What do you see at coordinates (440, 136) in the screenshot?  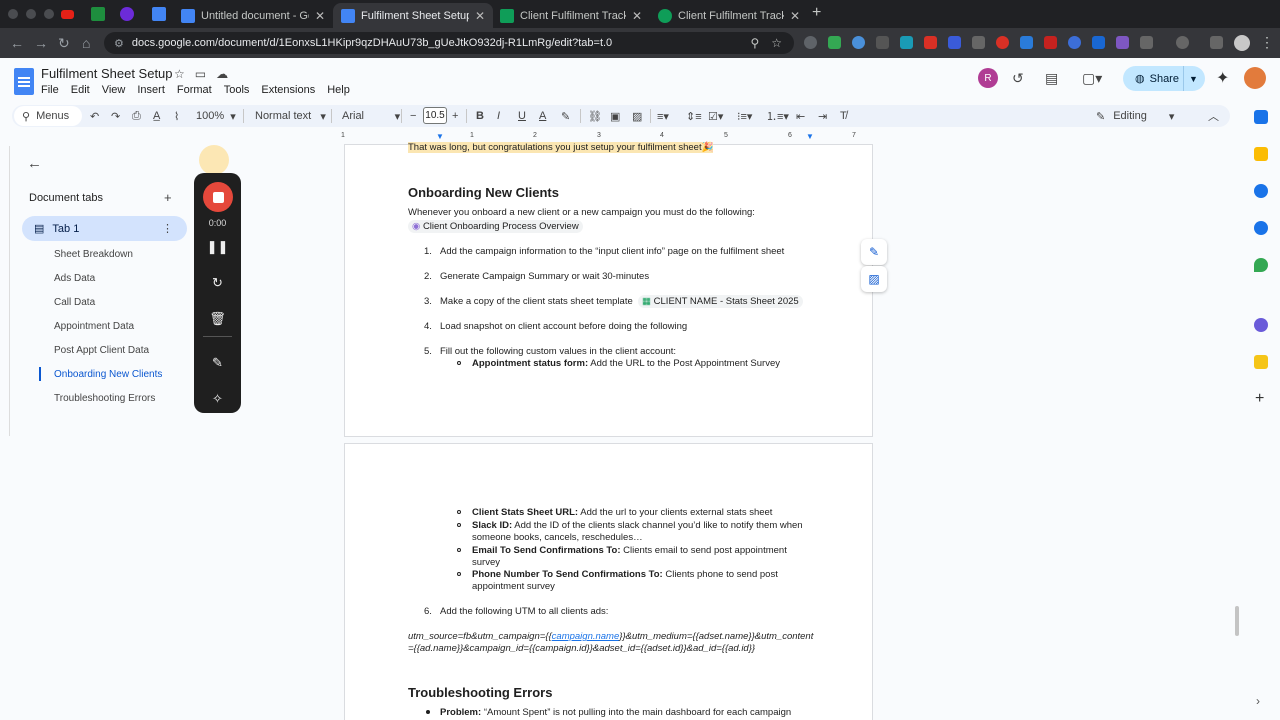 I see `indent-marker-icon: ▼` at bounding box center [440, 136].